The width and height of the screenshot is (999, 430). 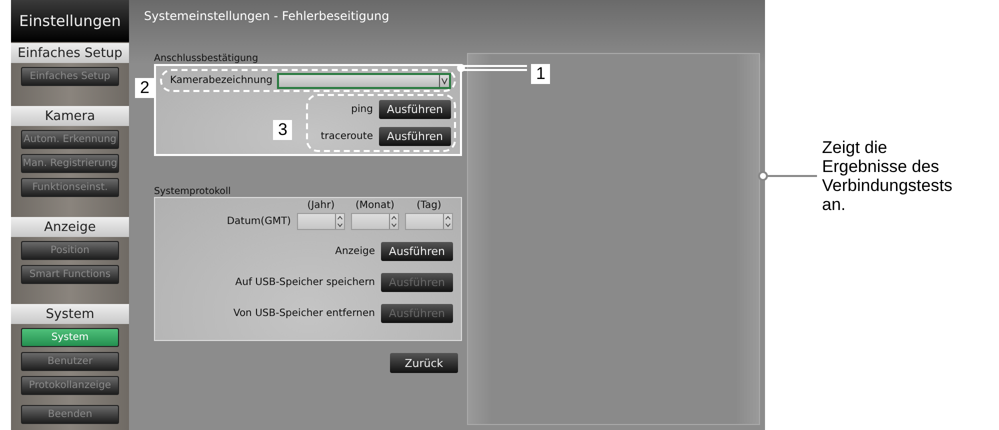 What do you see at coordinates (70, 116) in the screenshot?
I see `group-heading: Kamera` at bounding box center [70, 116].